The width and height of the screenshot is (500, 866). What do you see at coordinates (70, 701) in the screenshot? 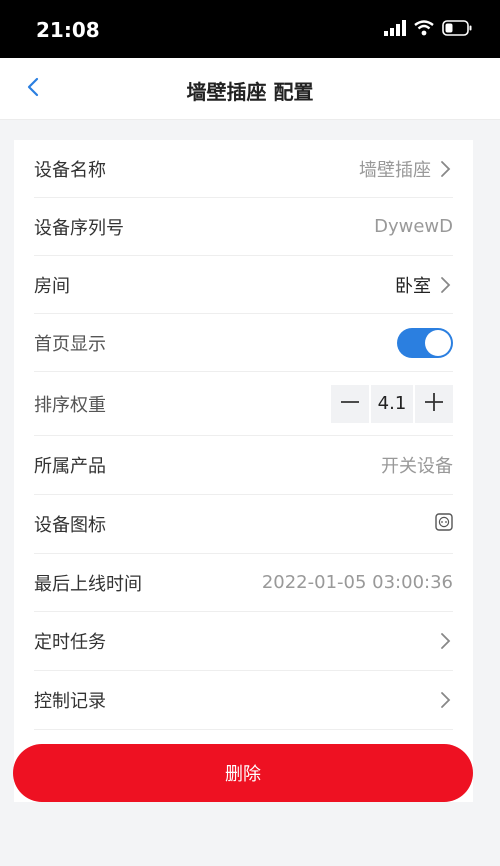
I see `row-label: 控制记录` at bounding box center [70, 701].